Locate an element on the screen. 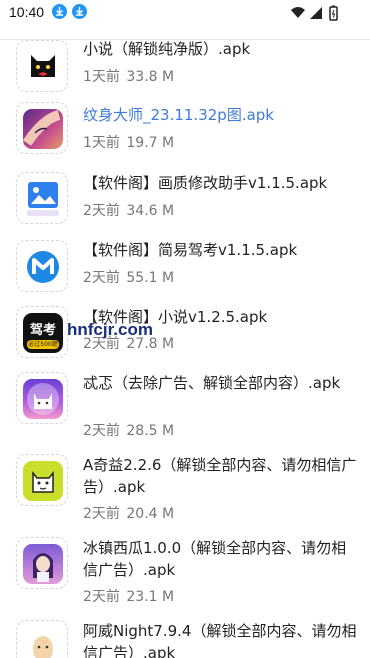  image-quality-icon is located at coordinates (43, 199).